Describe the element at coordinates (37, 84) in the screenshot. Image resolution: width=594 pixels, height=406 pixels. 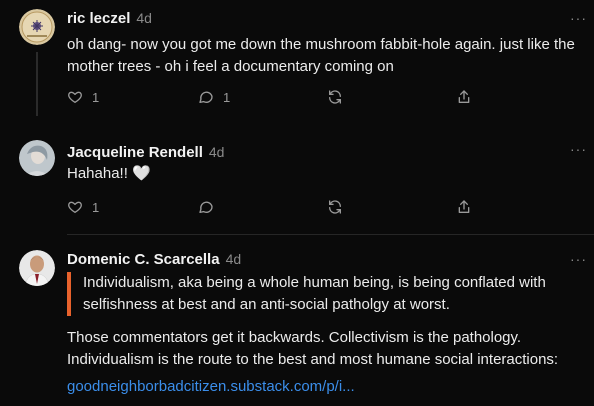
I see `thread-line` at that location.